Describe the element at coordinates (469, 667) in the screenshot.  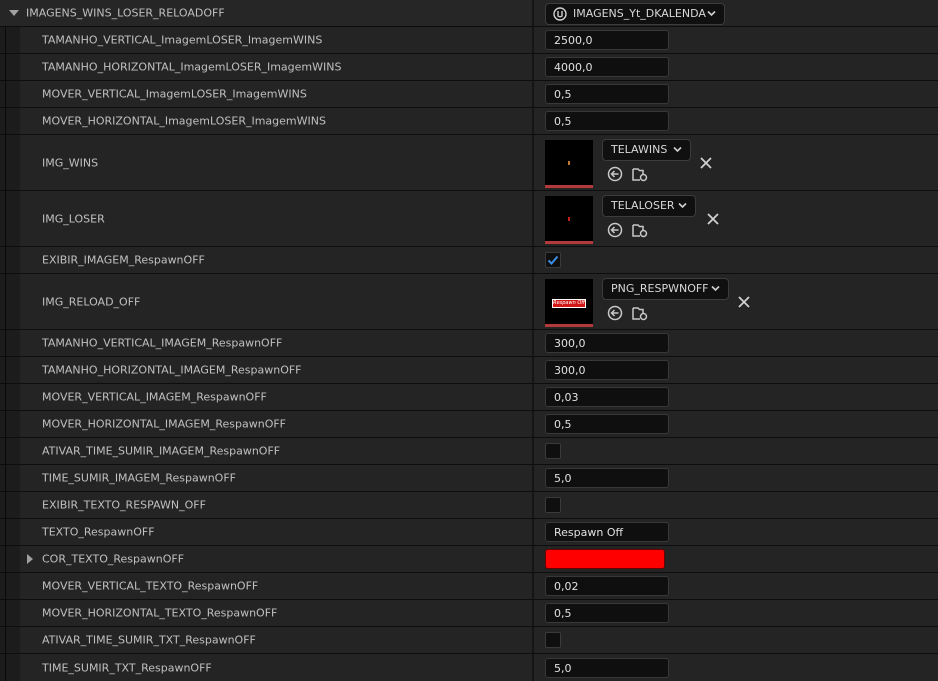
I see `property-row: TIME_SUMIR_TXT_RespawnOFF 5,0` at that location.